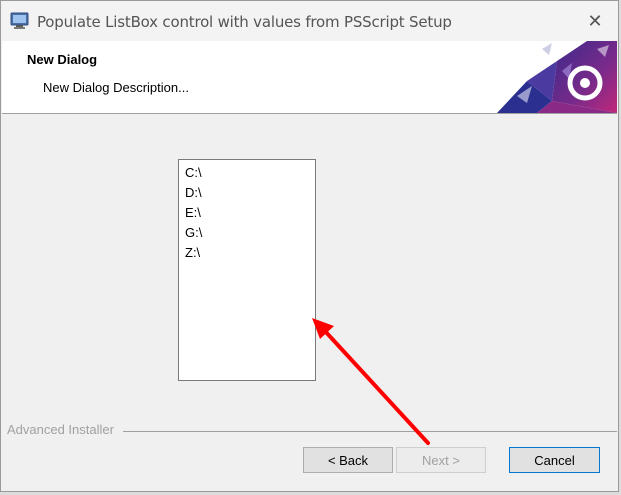 The image size is (621, 495). I want to click on dialog-title: New Dialog, so click(62, 59).